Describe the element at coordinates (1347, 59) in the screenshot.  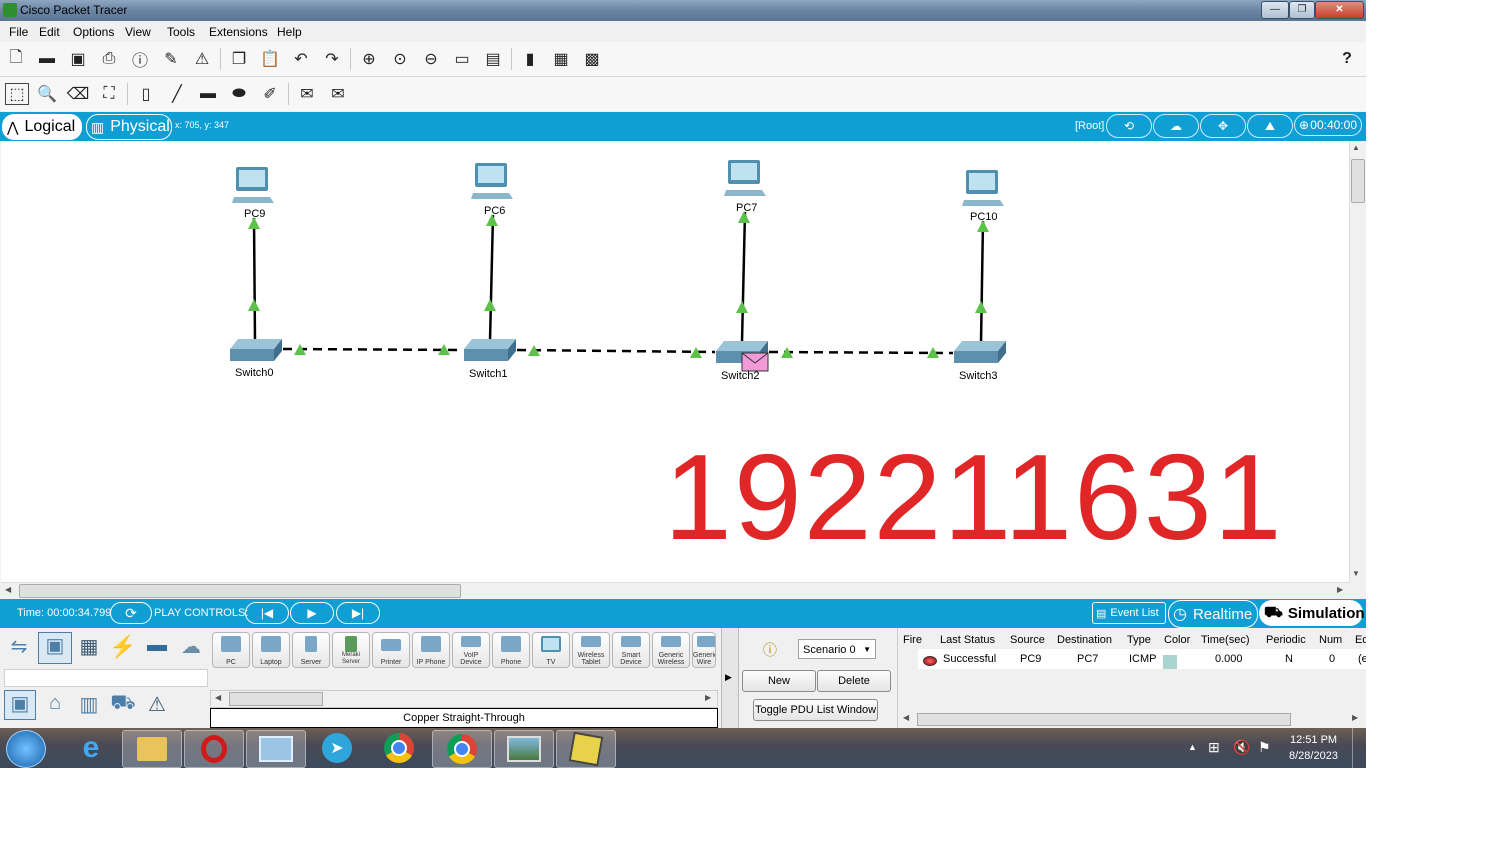
I see `help-icon: ?` at that location.